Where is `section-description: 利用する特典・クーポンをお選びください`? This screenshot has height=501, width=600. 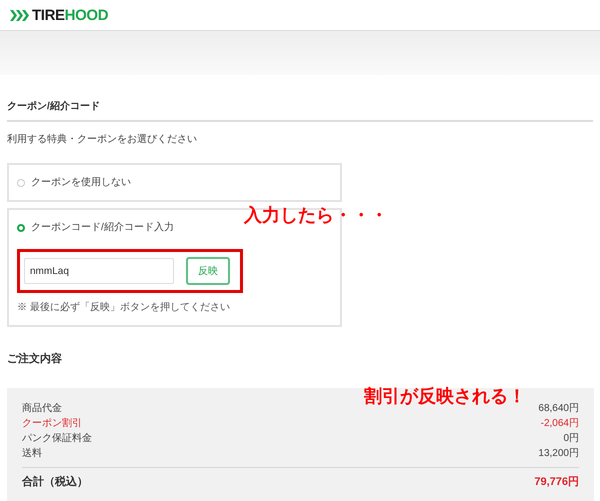 section-description: 利用する特典・クーポンをお選びください is located at coordinates (102, 139).